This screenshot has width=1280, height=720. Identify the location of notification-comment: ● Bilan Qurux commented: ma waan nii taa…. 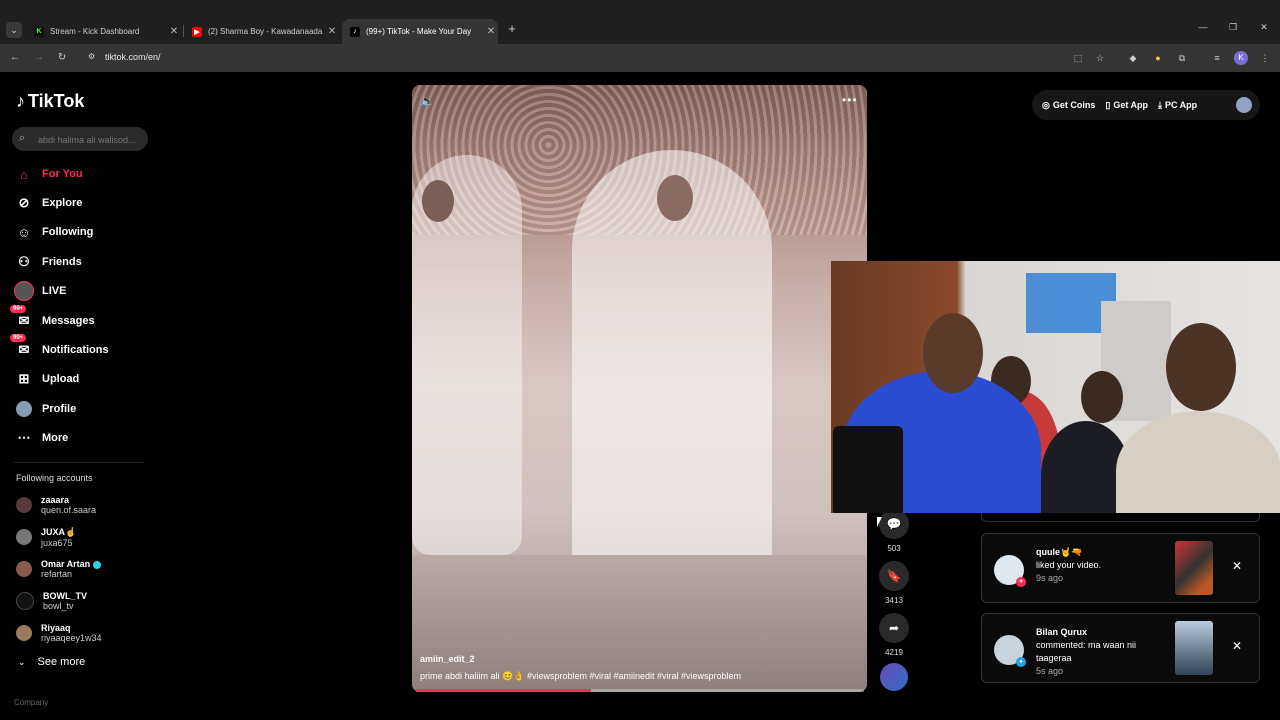
(1120, 648).